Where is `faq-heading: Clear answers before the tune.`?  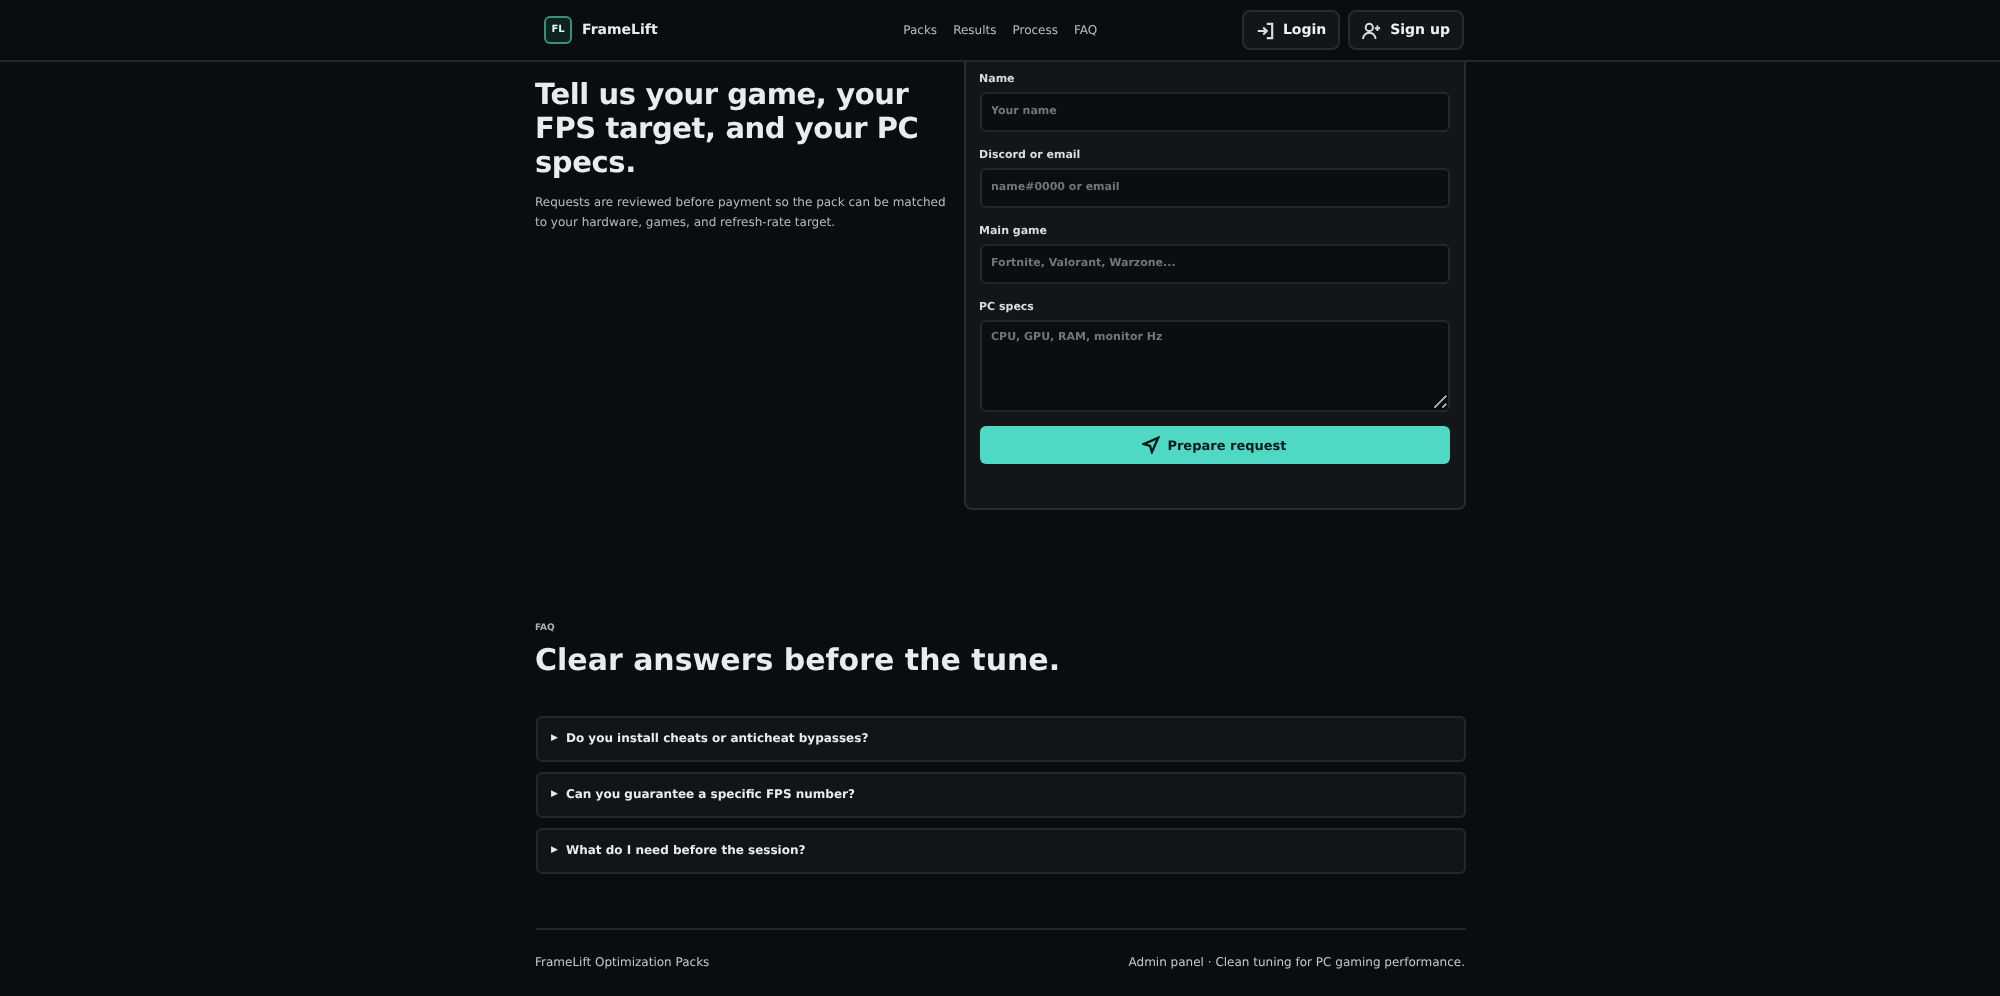
faq-heading: Clear answers before the tune. is located at coordinates (799, 660).